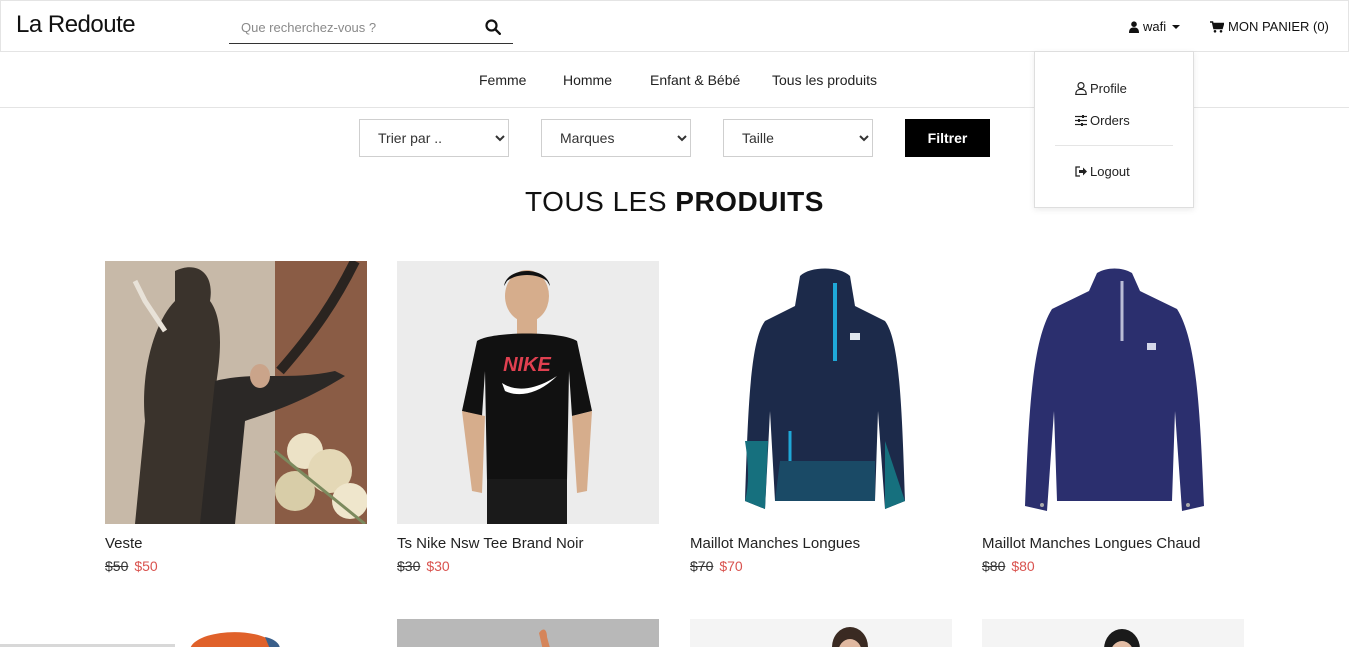 The height and width of the screenshot is (647, 1349). I want to click on product-prices: $50 $50, so click(131, 566).